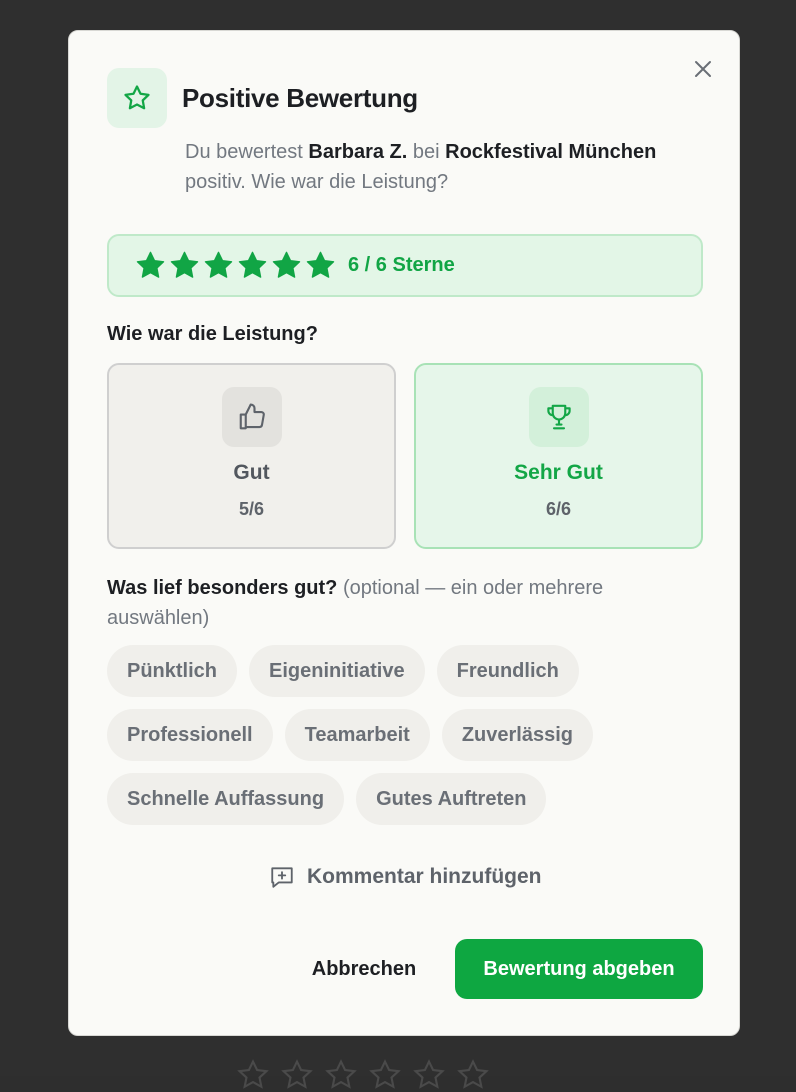 The height and width of the screenshot is (1092, 796). I want to click on highlight-chip: Professionell, so click(190, 735).